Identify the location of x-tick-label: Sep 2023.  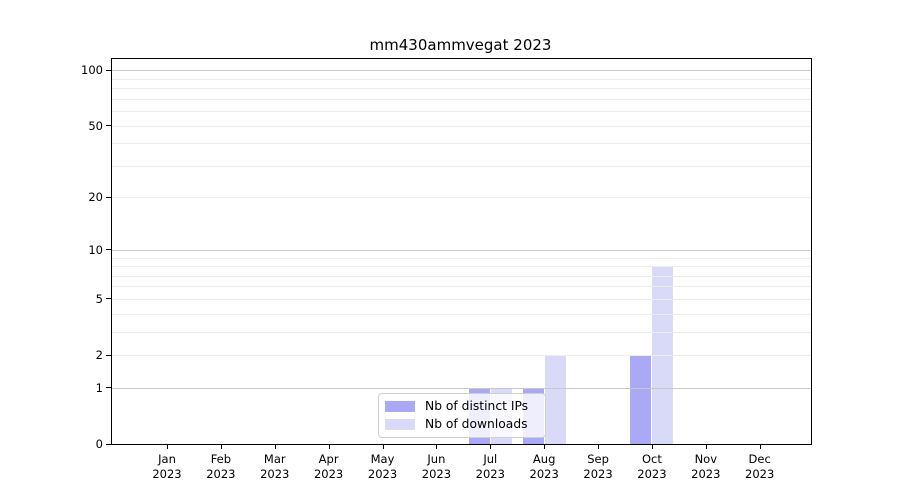
(598, 466).